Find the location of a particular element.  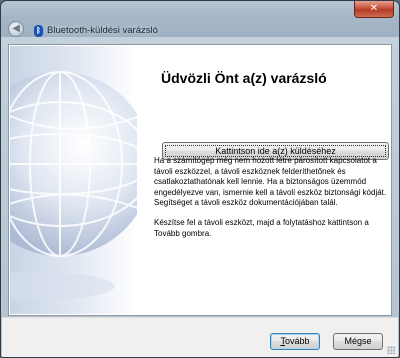

next-label: ovább is located at coordinates (297, 341).